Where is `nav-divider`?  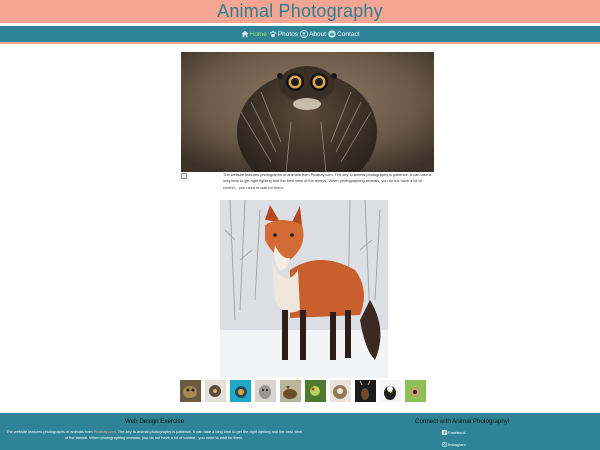
nav-divider is located at coordinates (300, 43).